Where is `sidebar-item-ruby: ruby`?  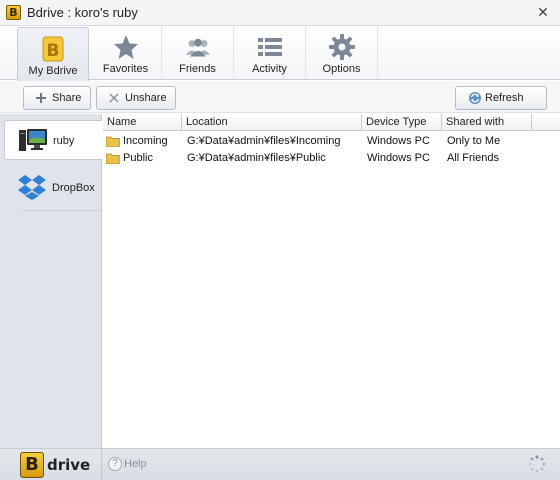
sidebar-item-ruby: ruby is located at coordinates (53, 140).